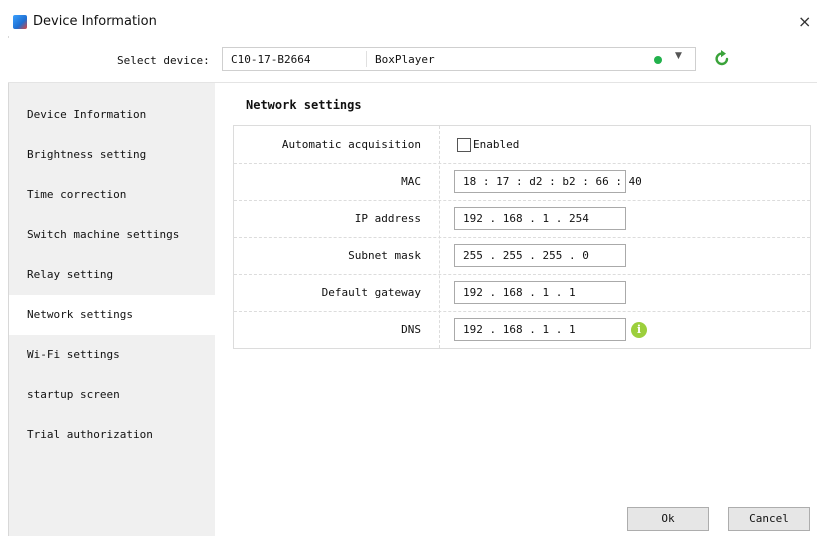 The height and width of the screenshot is (536, 817). Describe the element at coordinates (384, 255) in the screenshot. I see `subnet-mask-label: Subnet mask` at that location.